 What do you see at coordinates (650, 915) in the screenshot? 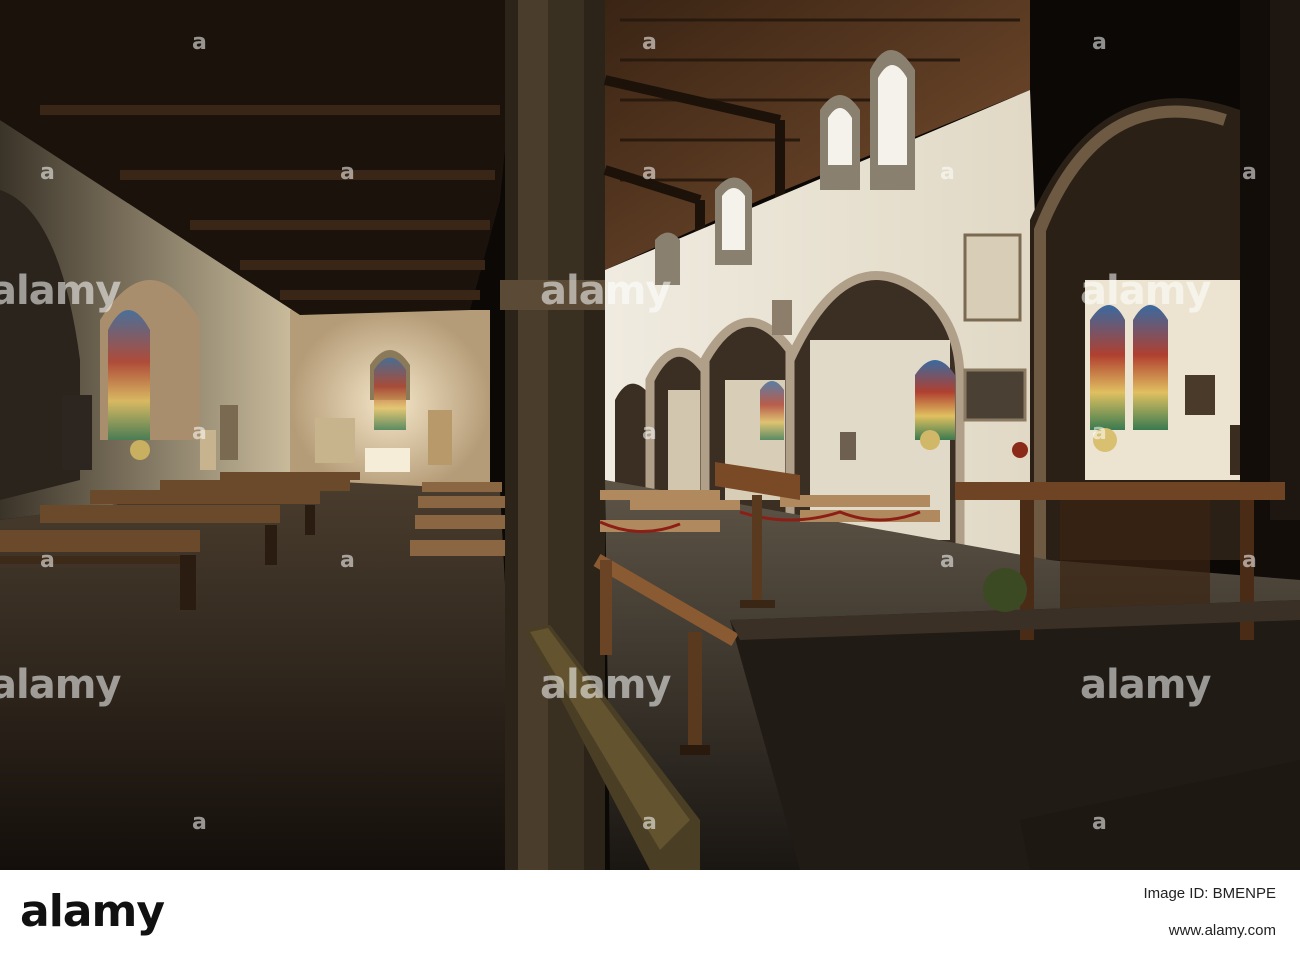
I see `footer-bar: alamy Image ID: BMENPE www.alamy.com` at bounding box center [650, 915].